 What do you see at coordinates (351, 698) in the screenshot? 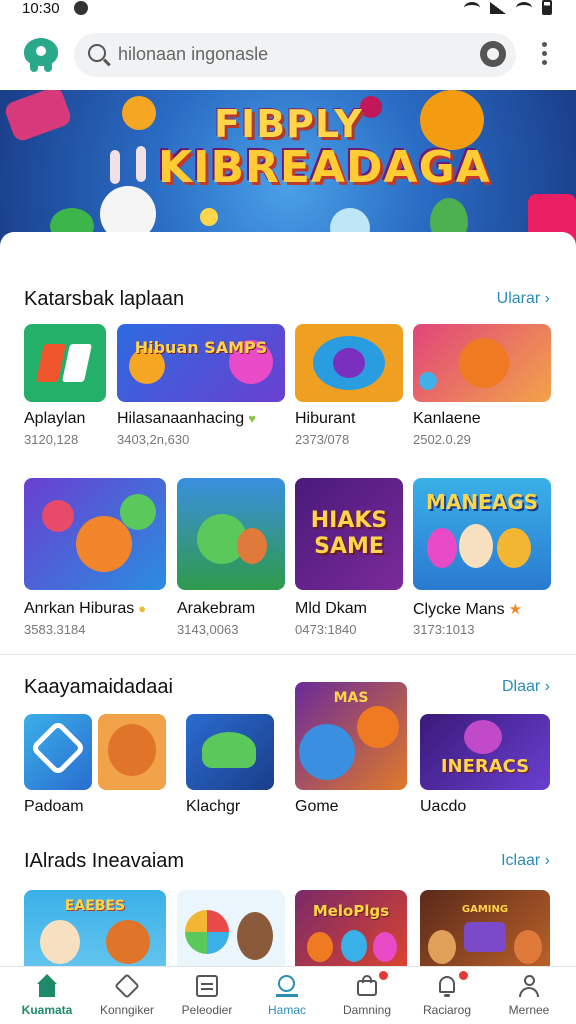
I see `thumbnail-label: MAS` at bounding box center [351, 698].